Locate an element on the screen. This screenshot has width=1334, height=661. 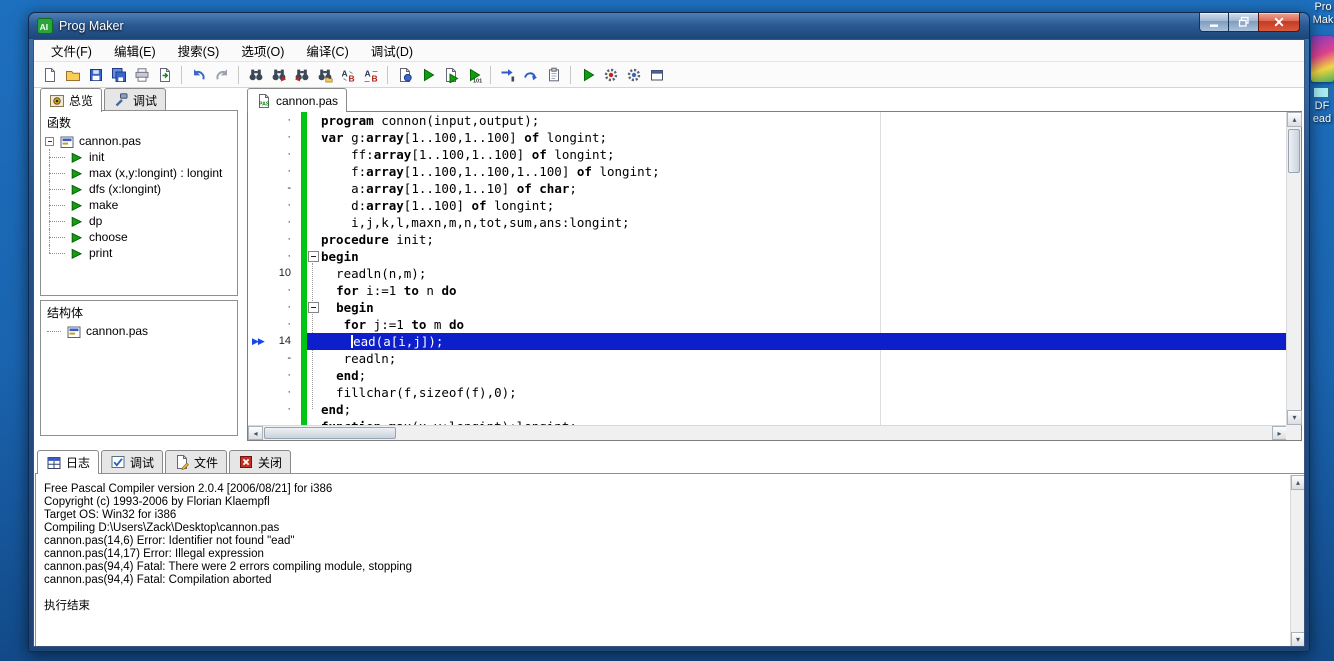
minimize-button is located at coordinates (1214, 22).